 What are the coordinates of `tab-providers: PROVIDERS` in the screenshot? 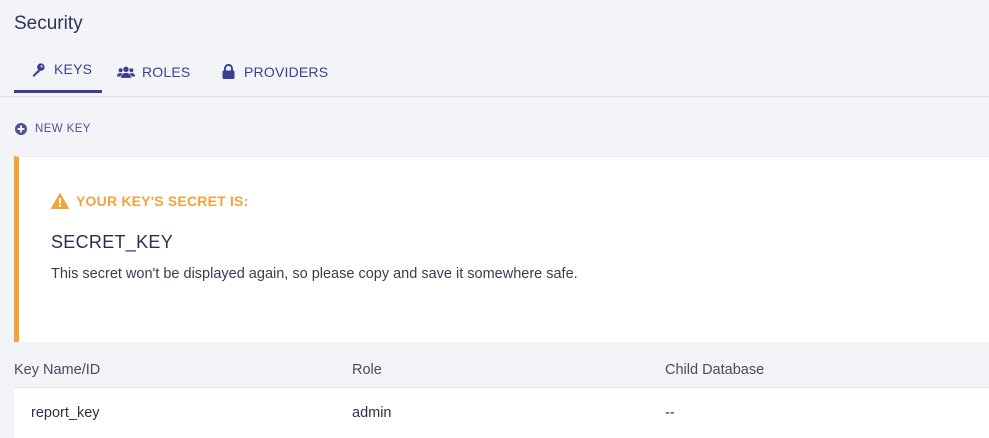 It's located at (273, 71).